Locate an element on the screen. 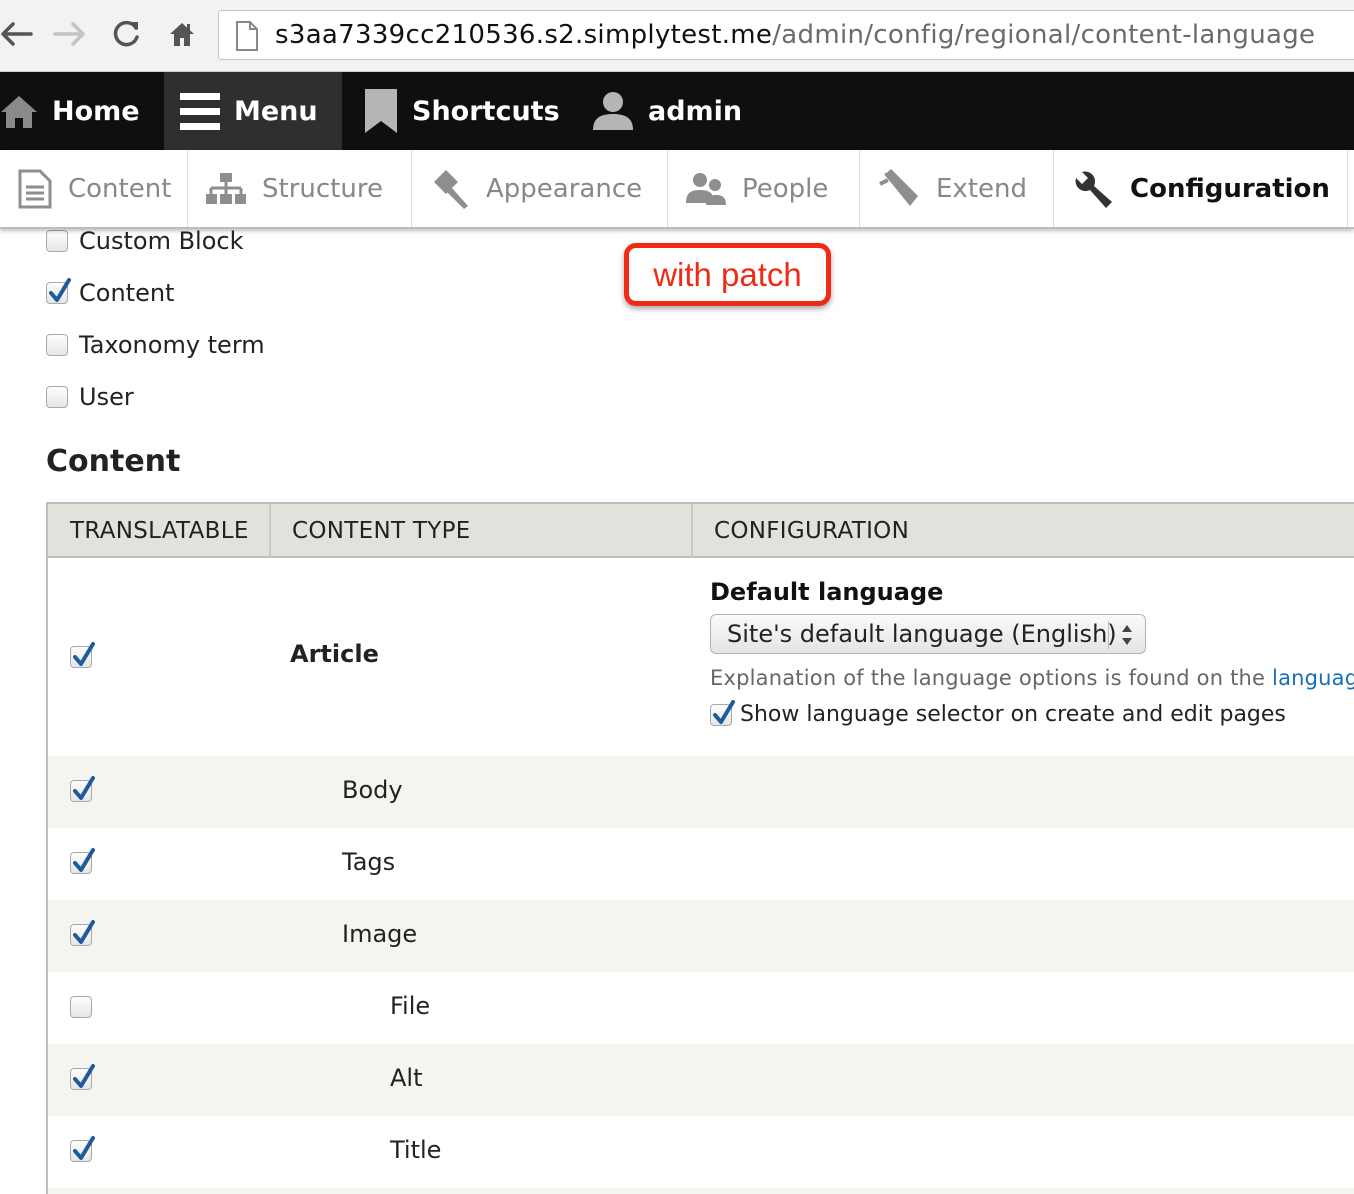 Image resolution: width=1354 pixels, height=1194 pixels. default-language-select: Site's default language (English) is located at coordinates (928, 634).